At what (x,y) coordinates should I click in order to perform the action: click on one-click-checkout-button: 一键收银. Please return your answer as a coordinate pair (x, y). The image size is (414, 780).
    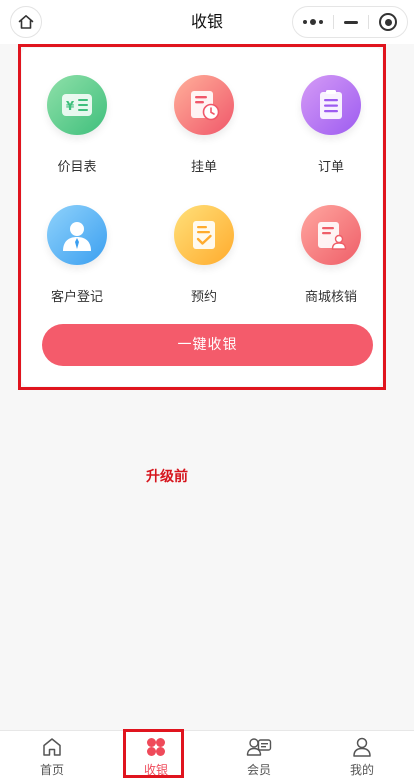
    Looking at the image, I should click on (207, 345).